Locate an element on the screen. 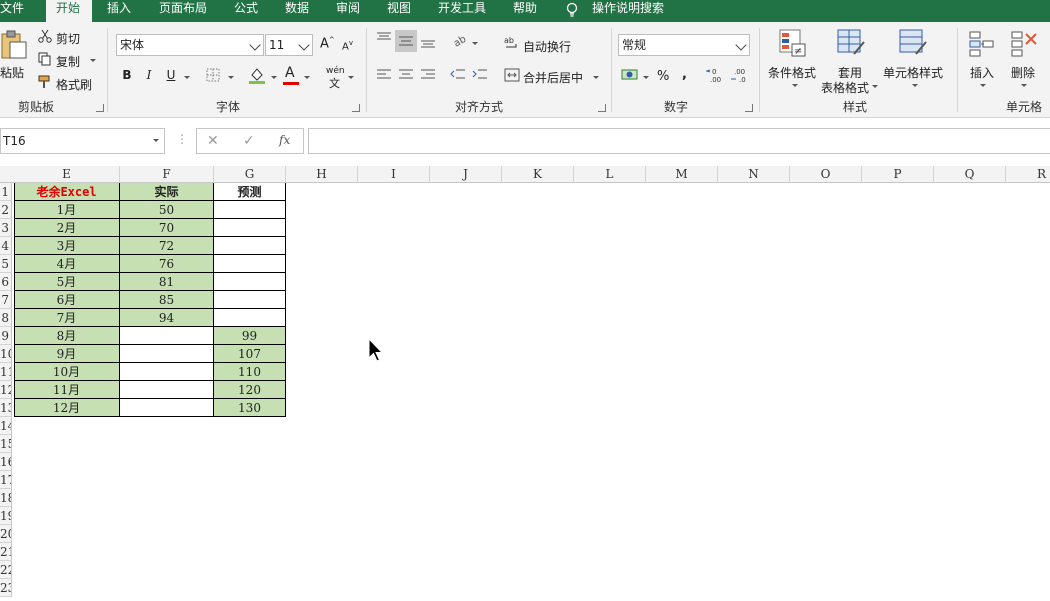 The width and height of the screenshot is (1050, 601). tab-insert: 插入 is located at coordinates (119, 11).